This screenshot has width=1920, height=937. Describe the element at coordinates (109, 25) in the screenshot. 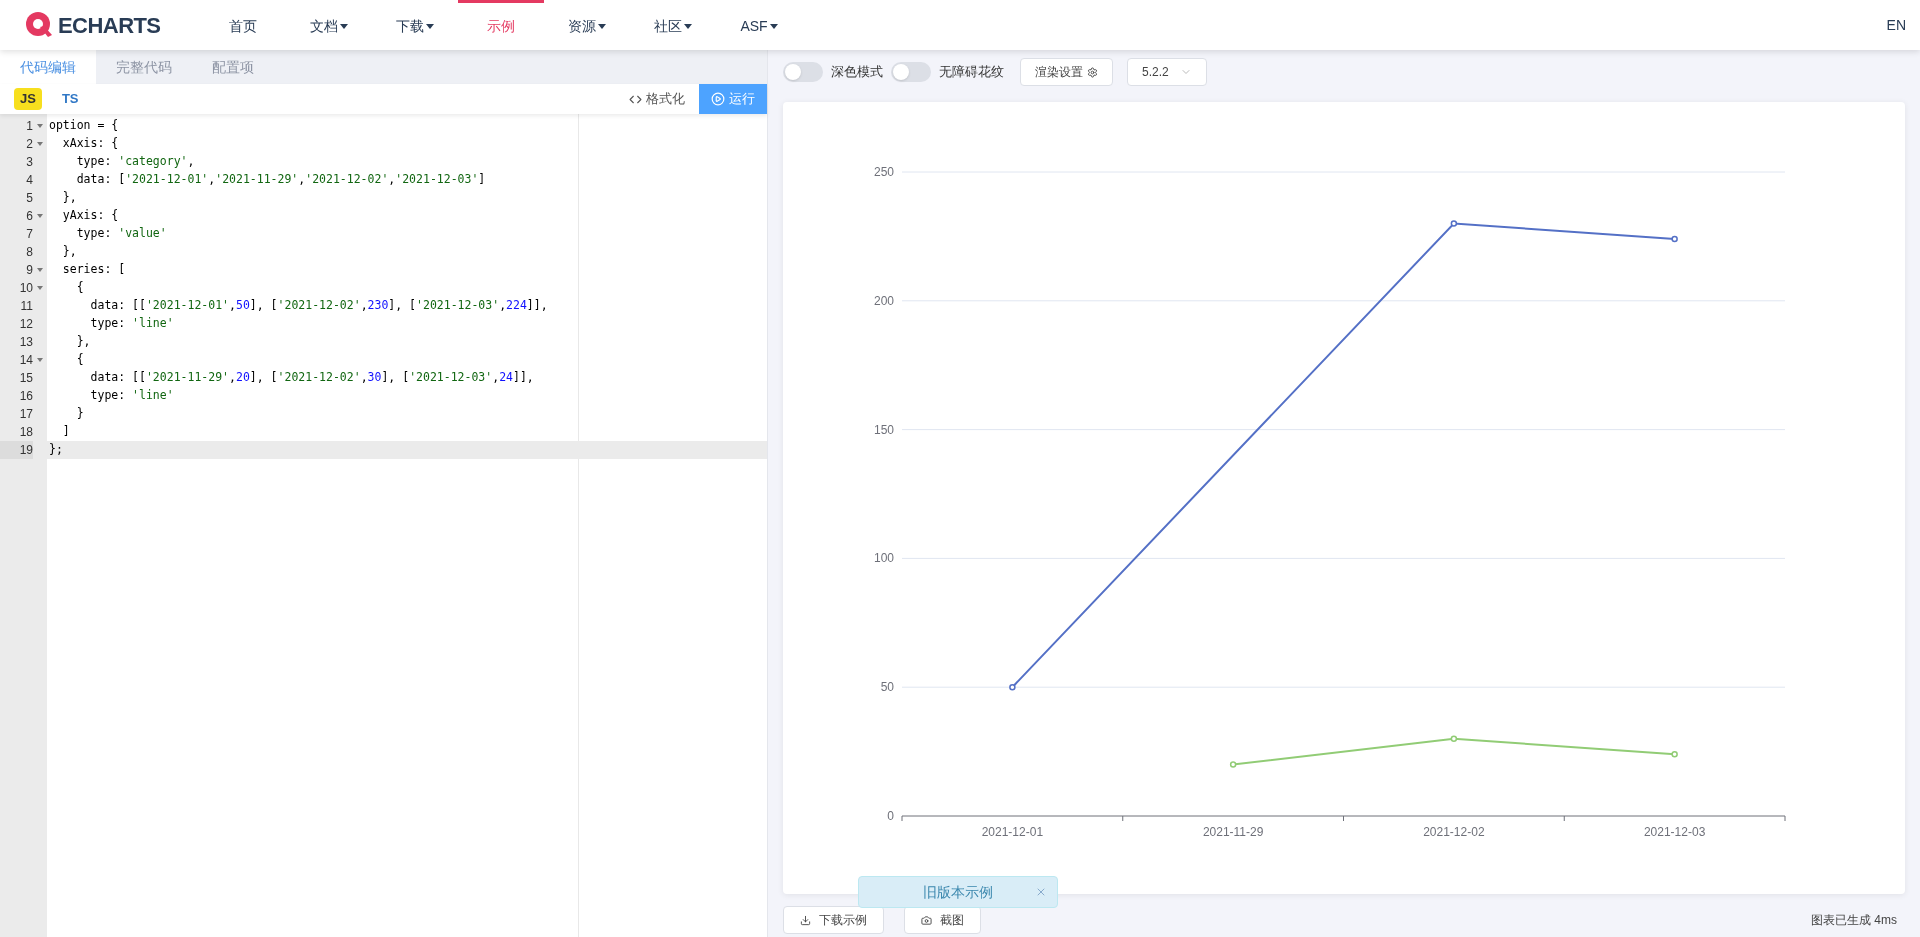

I see `logo-text: ECHARTS` at that location.